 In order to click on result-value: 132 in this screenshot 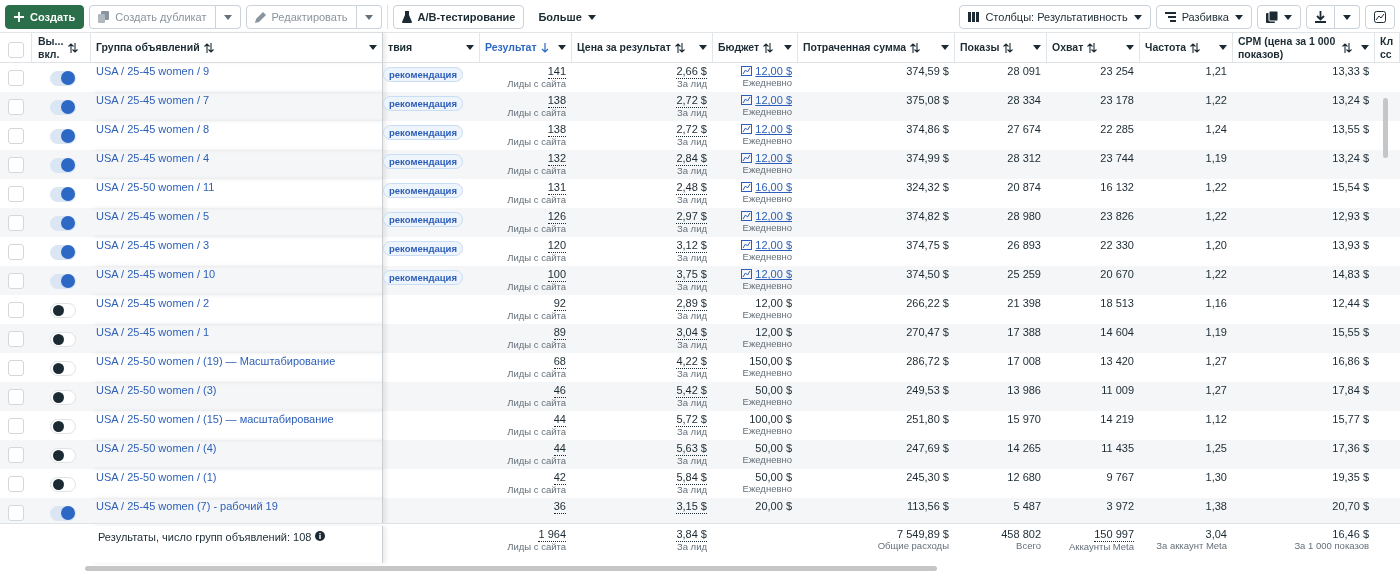, I will do `click(556, 159)`.